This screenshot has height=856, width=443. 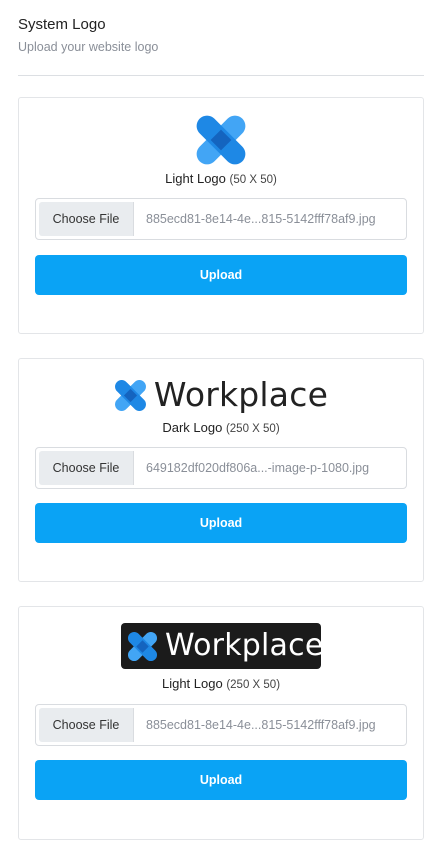 I want to click on logo-caption: Dark Logo (250 X 50), so click(x=221, y=428).